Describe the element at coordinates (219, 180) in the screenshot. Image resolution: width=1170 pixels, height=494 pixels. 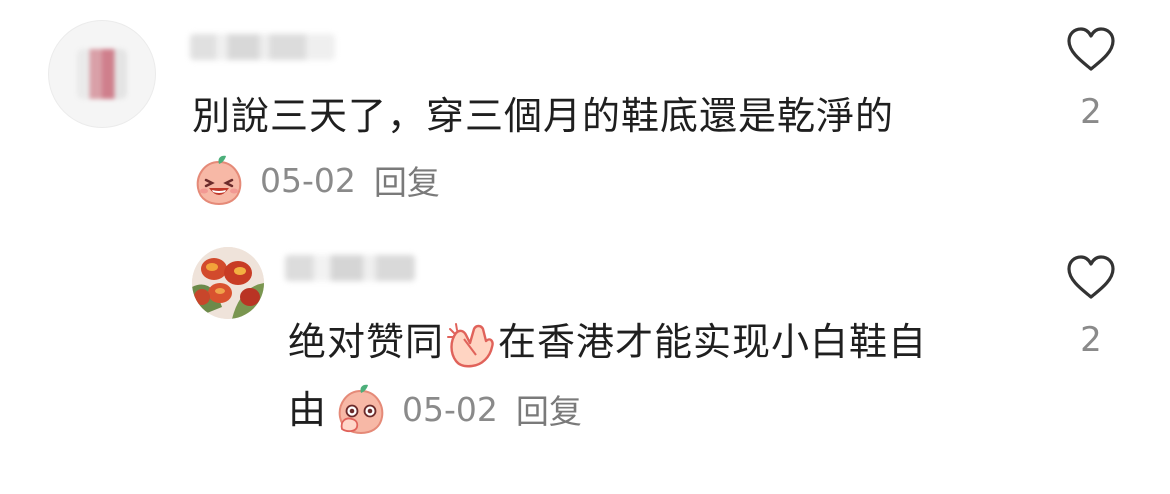
I see `laughing-peach-icon` at that location.